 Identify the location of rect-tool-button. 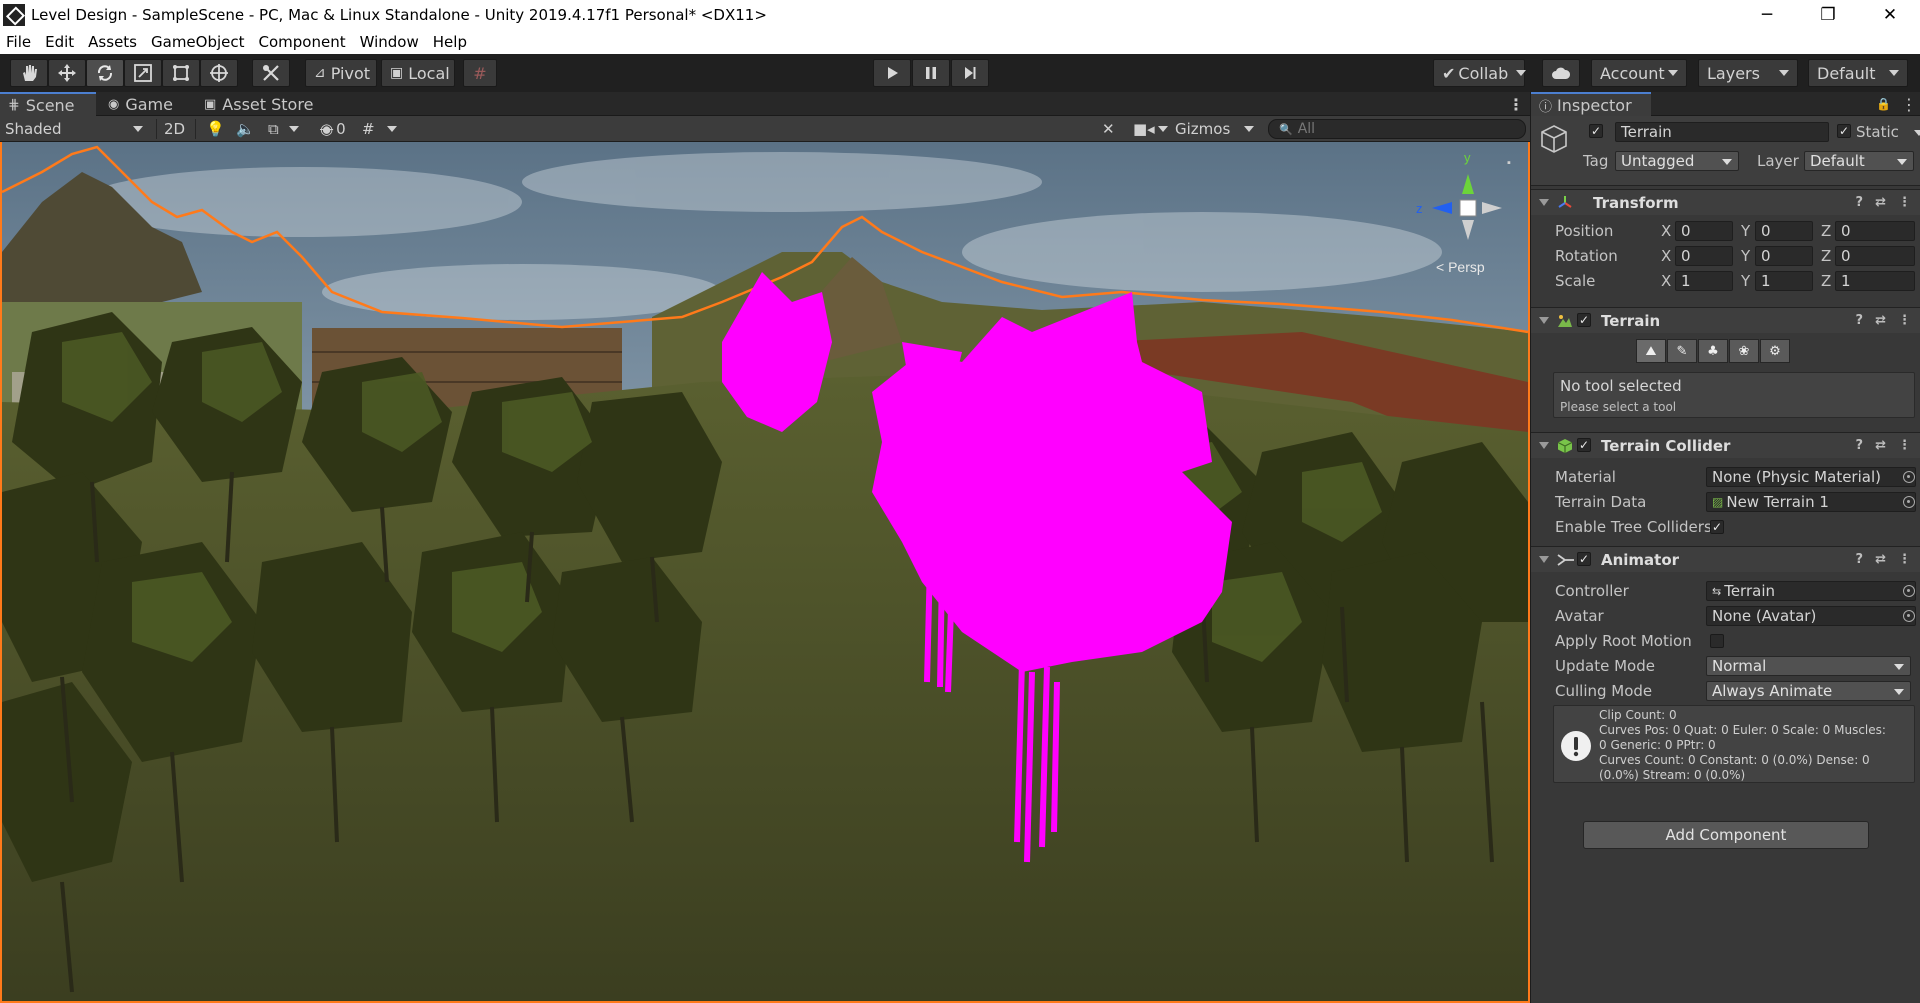
(181, 73).